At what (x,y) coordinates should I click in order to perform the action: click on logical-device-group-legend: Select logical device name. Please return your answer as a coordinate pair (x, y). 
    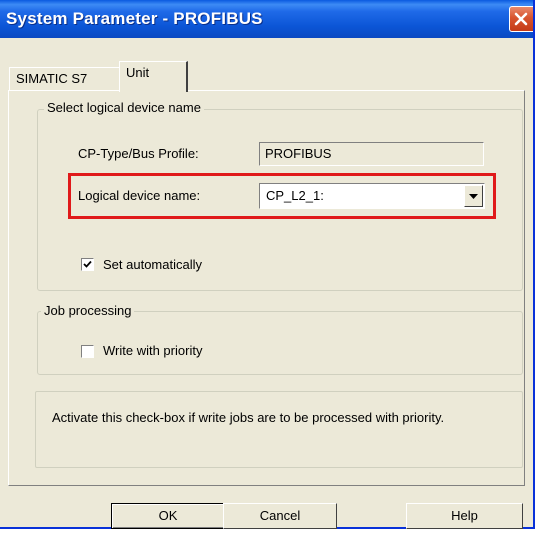
    Looking at the image, I should click on (124, 107).